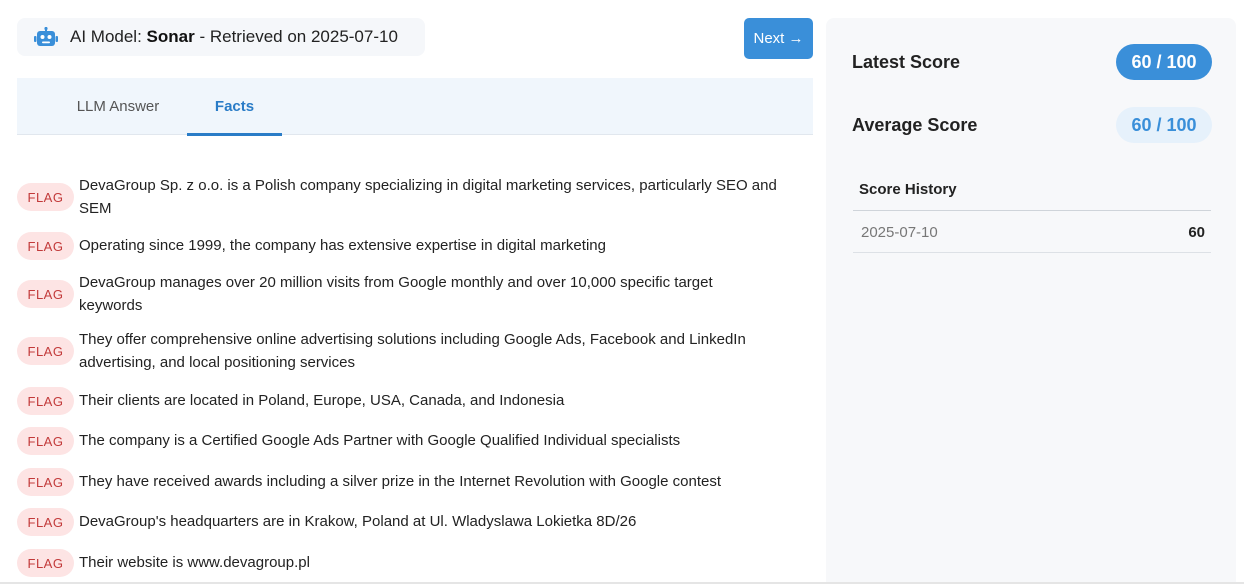 This screenshot has width=1244, height=584. What do you see at coordinates (46, 36) in the screenshot?
I see `robot-icon` at bounding box center [46, 36].